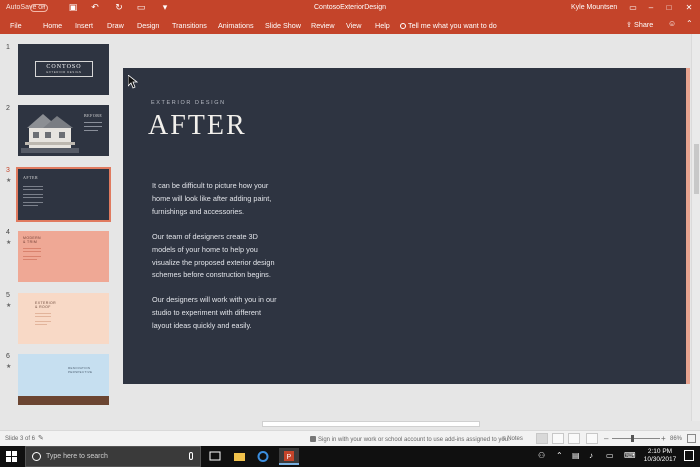 The image size is (700, 467). What do you see at coordinates (63, 318) in the screenshot?
I see `slide-thumbnail-5: EXTERIOR & ROOF` at bounding box center [63, 318].